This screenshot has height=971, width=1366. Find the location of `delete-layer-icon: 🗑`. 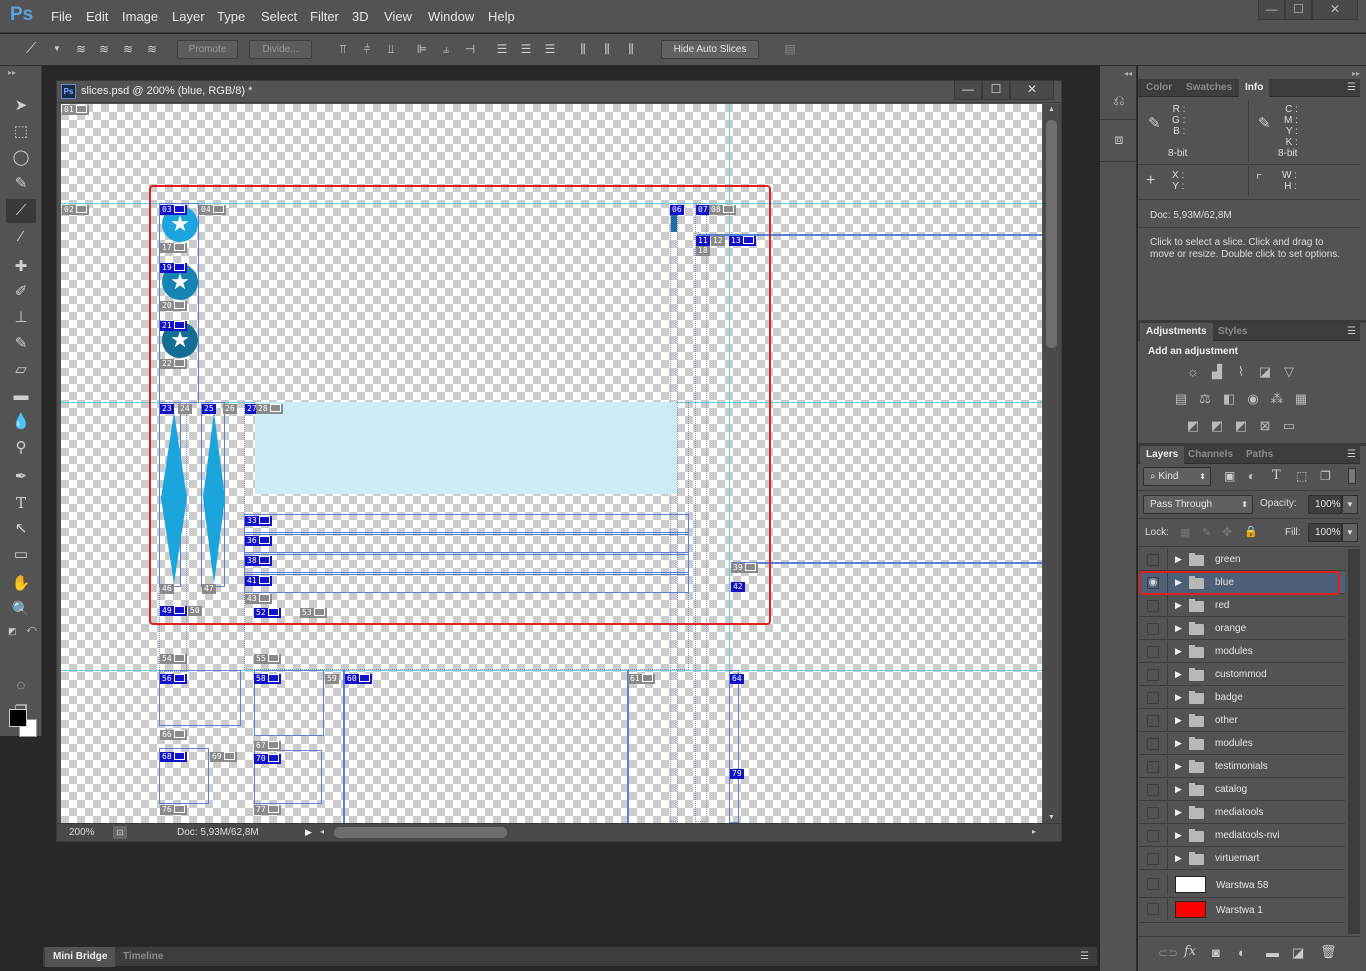

delete-layer-icon: 🗑 is located at coordinates (1328, 952).